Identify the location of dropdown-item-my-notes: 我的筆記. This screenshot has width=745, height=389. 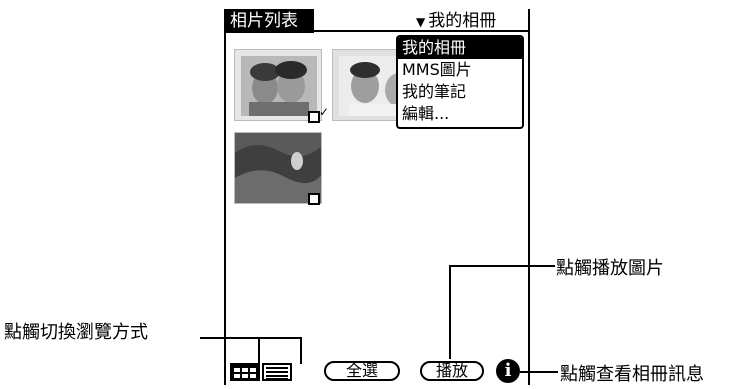
(460, 92).